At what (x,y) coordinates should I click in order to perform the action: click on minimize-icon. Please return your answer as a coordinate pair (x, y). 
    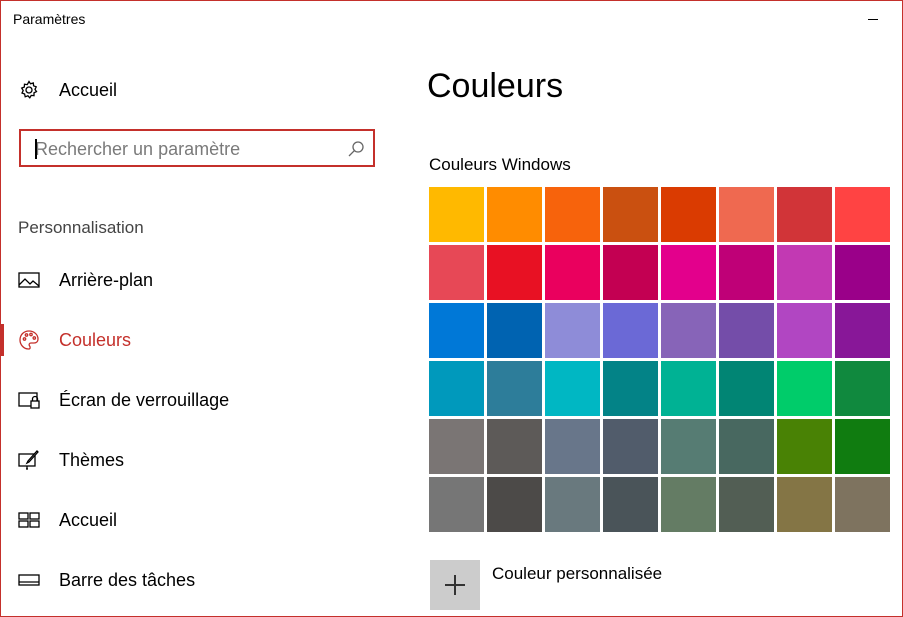
    Looking at the image, I should click on (873, 19).